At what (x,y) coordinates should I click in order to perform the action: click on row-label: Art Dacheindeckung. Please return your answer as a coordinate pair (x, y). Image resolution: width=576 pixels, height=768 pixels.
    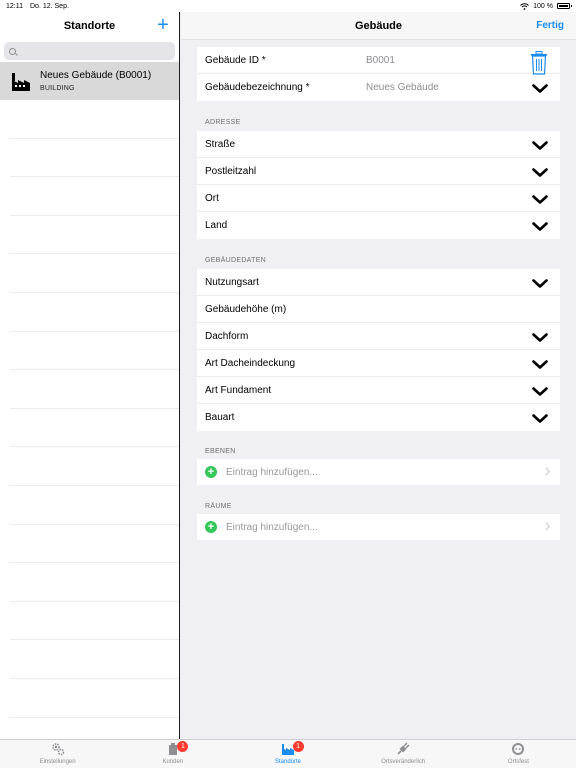
    Looking at the image, I should click on (250, 363).